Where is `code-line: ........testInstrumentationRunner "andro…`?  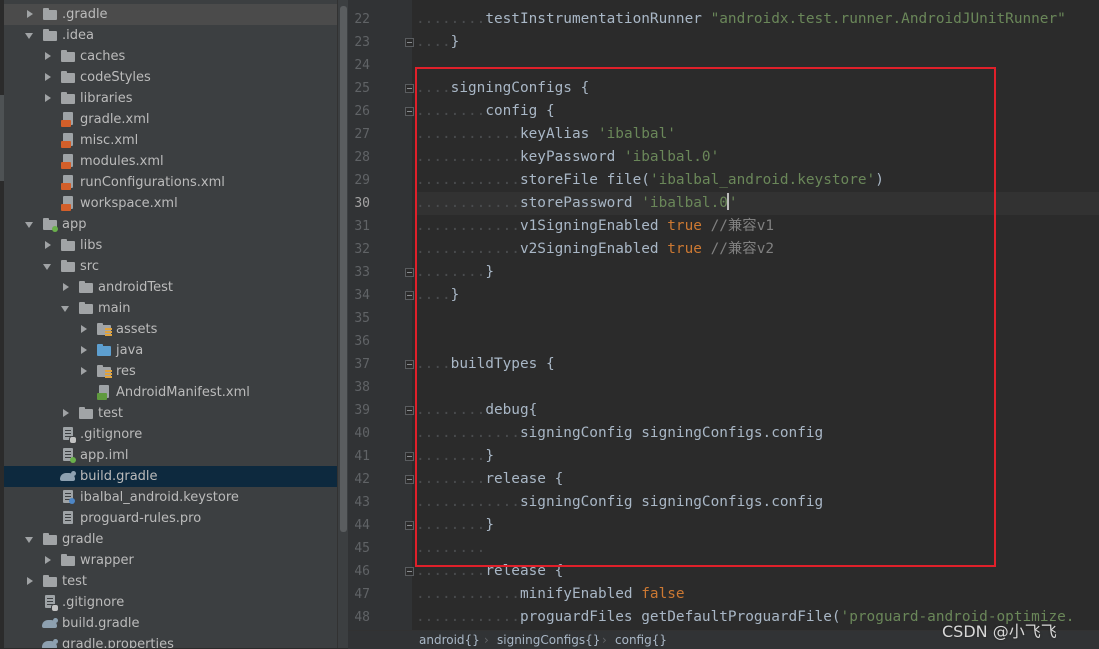
code-line: ........testInstrumentationRunner "andro… is located at coordinates (757, 19).